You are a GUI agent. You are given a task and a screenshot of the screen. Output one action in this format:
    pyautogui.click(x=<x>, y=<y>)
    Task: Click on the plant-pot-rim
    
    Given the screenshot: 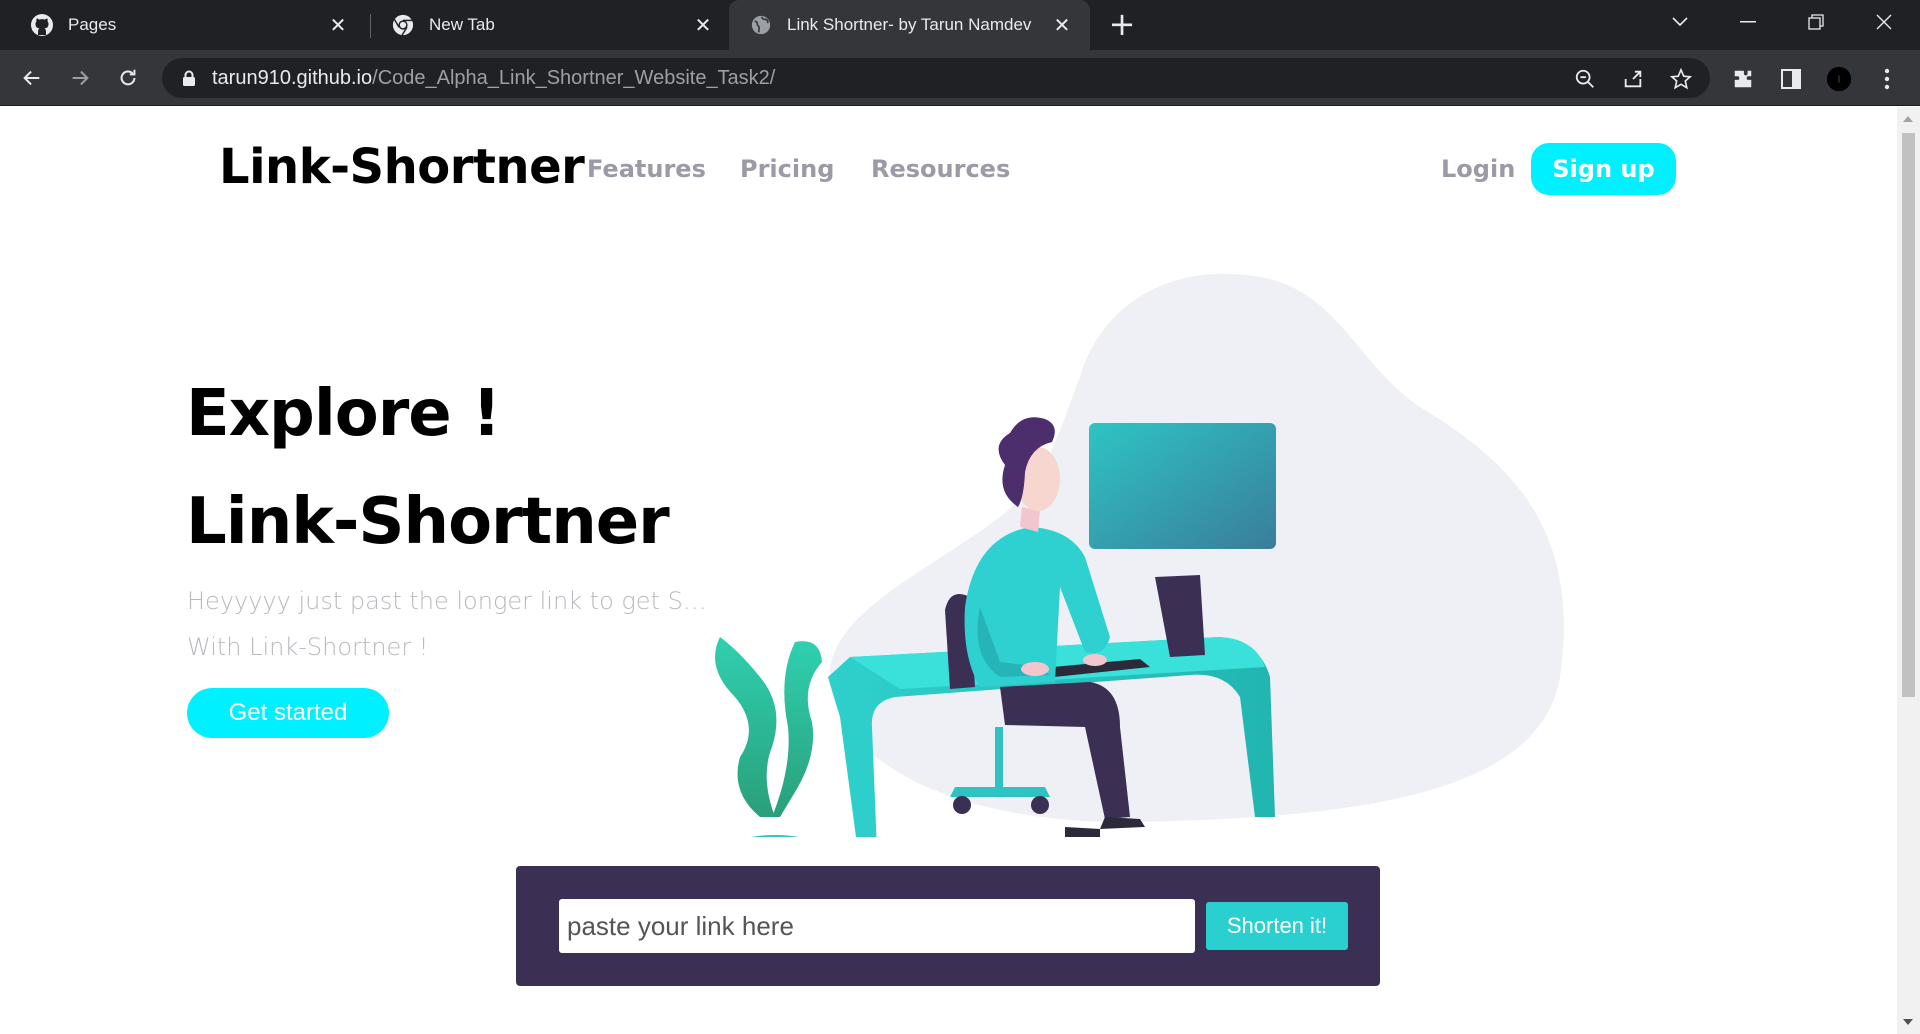 What is the action you would take?
    pyautogui.click(x=775, y=836)
    